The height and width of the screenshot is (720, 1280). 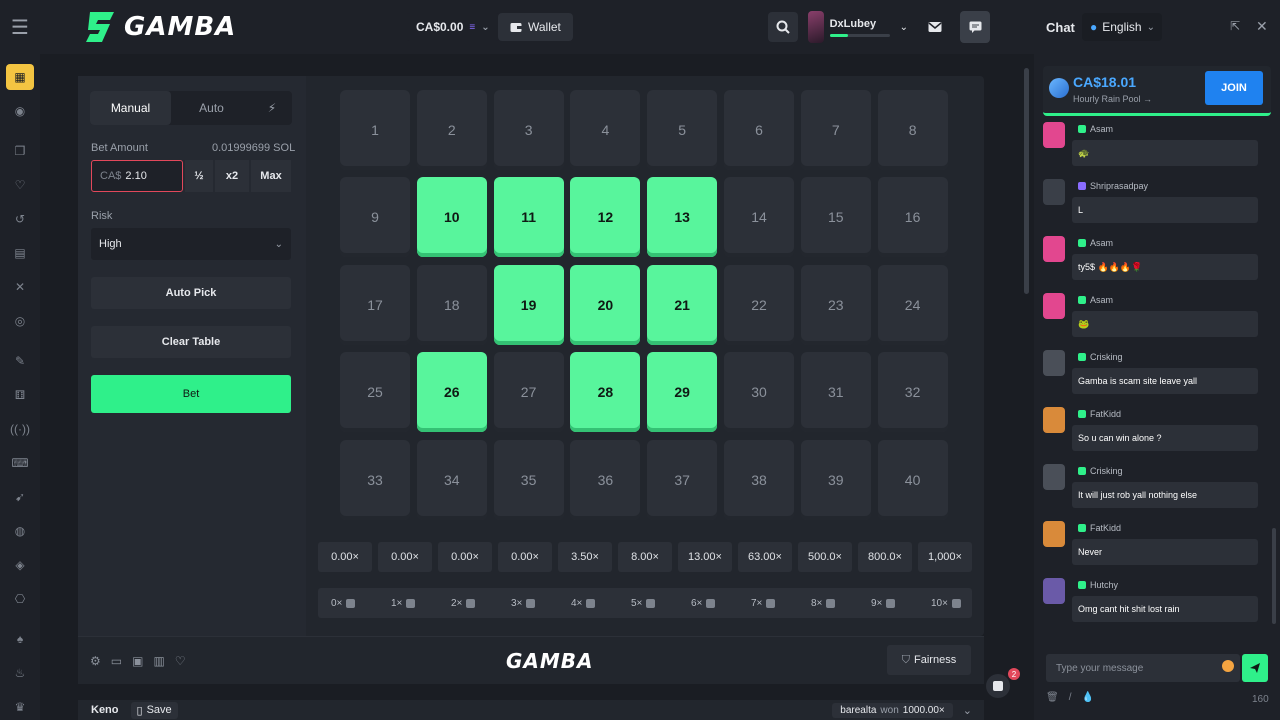 I want to click on keno-tile: 37, so click(x=682, y=479).